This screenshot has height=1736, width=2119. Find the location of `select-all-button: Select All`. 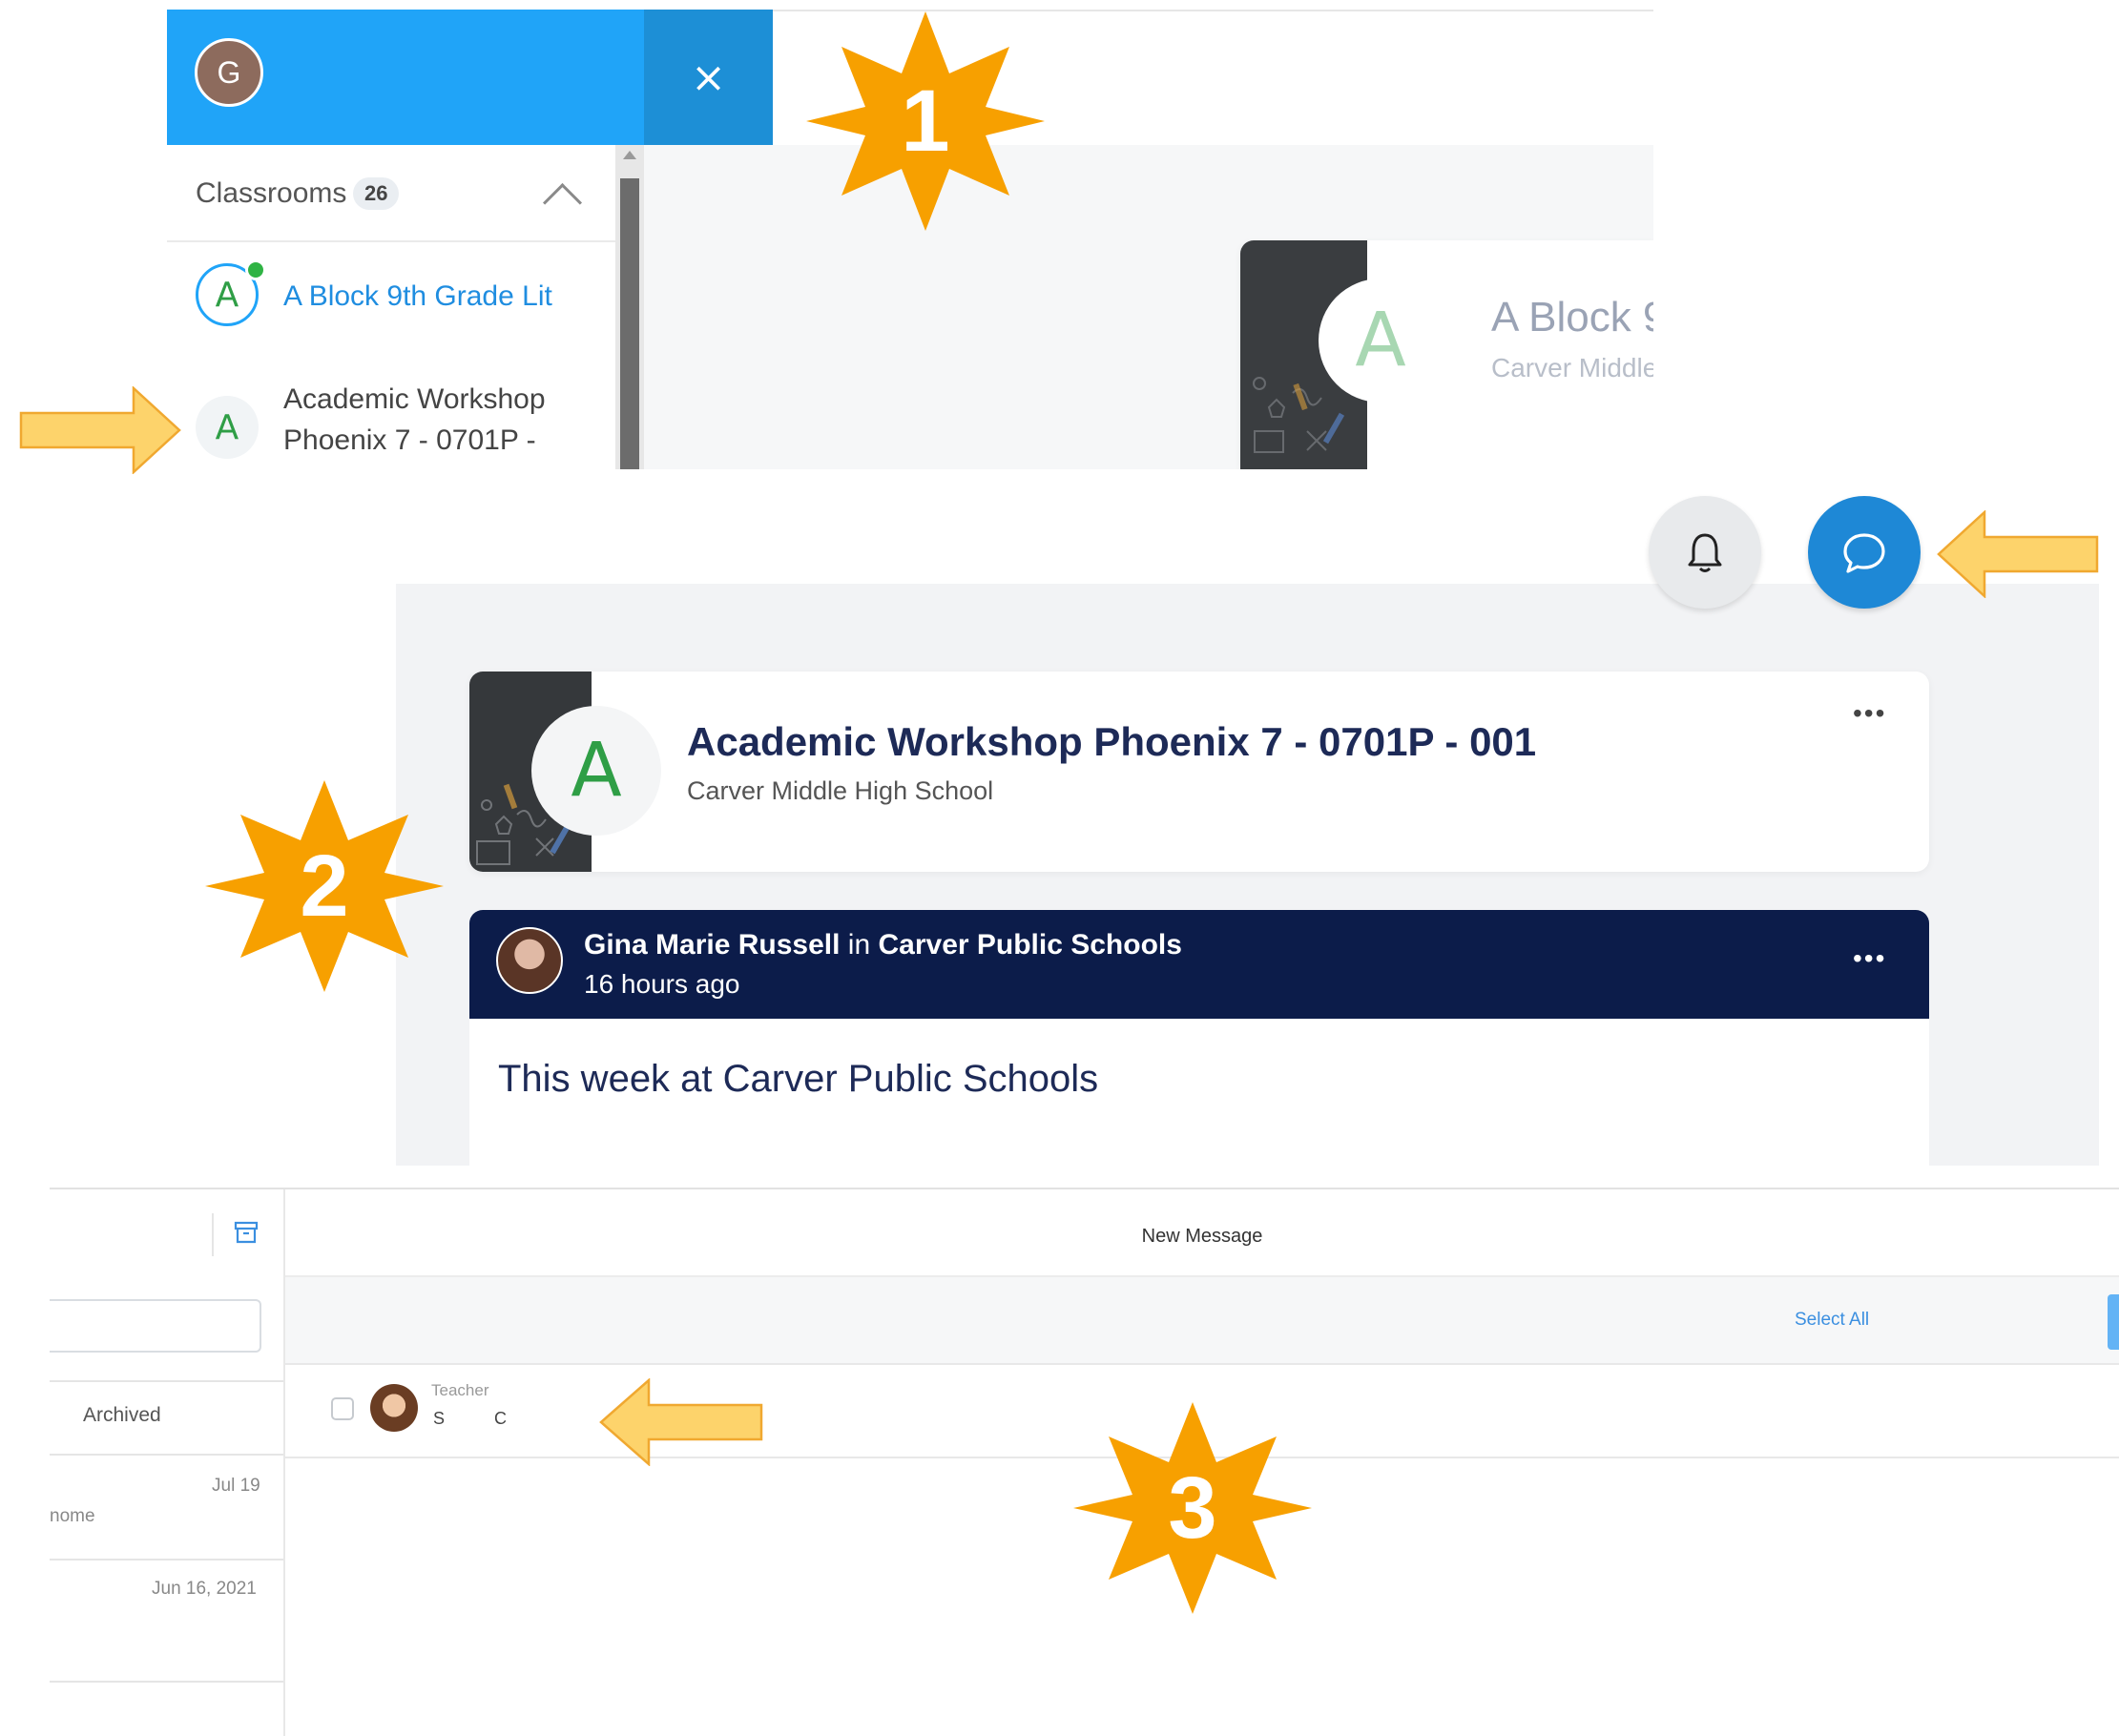

select-all-button: Select All is located at coordinates (1832, 1320).